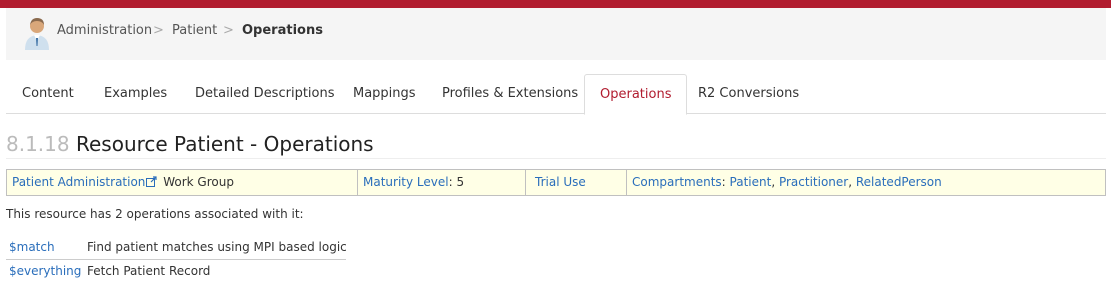 This screenshot has width=1111, height=282. I want to click on maturity-value: : 5, so click(456, 182).